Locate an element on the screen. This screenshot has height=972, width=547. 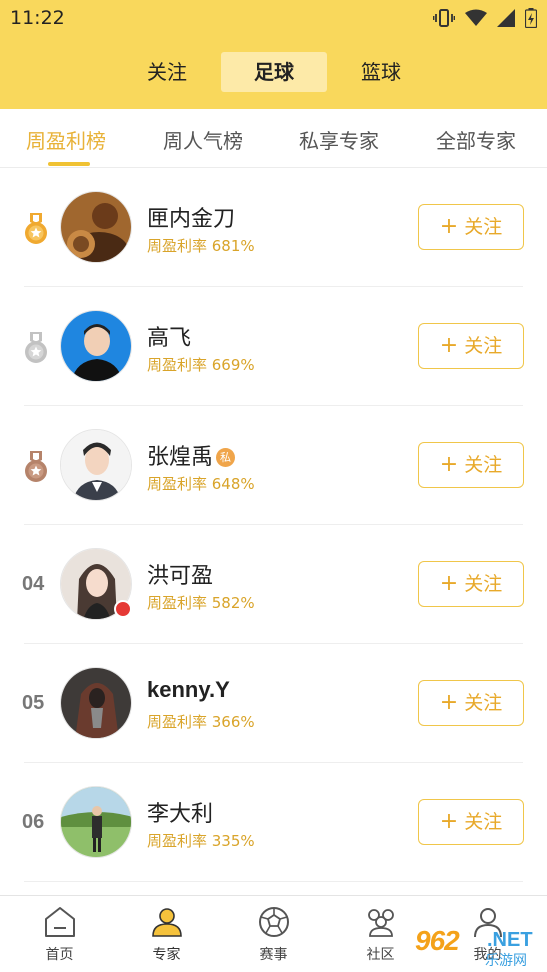
wifi-icon is located at coordinates (476, 18).